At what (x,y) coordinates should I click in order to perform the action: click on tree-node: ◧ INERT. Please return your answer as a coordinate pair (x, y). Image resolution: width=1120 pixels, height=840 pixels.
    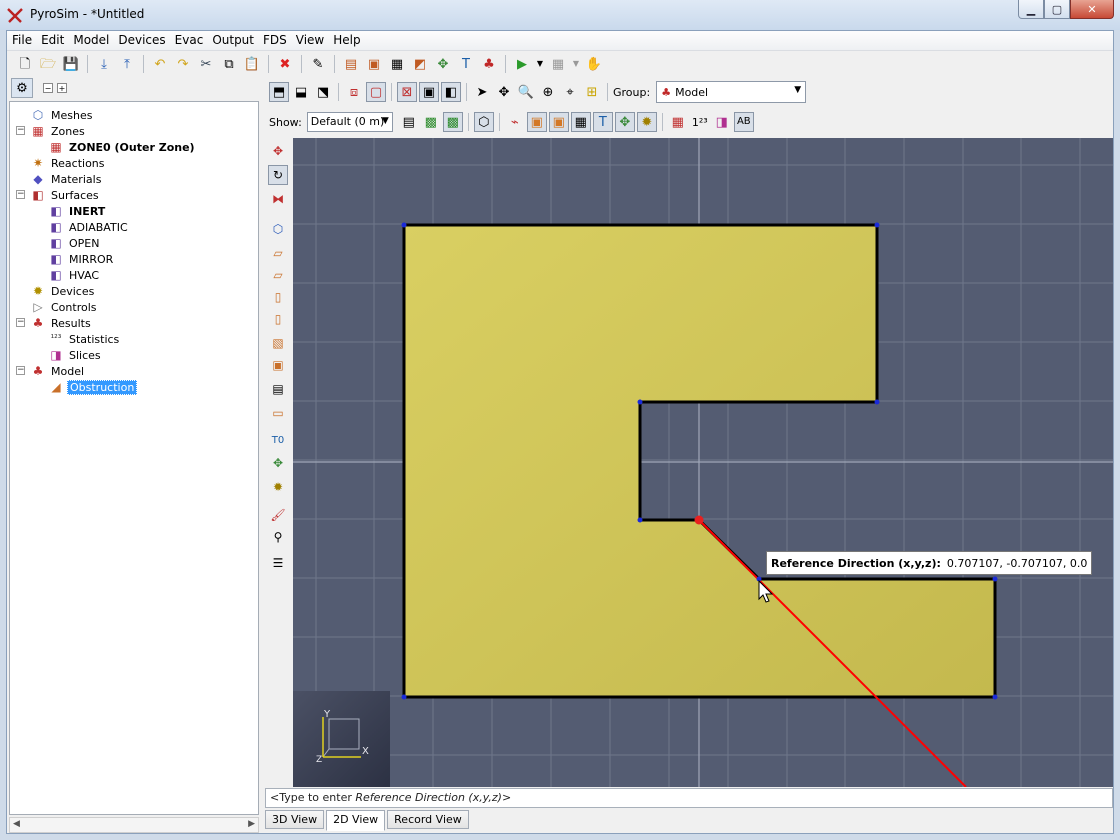
    Looking at the image, I should click on (77, 211).